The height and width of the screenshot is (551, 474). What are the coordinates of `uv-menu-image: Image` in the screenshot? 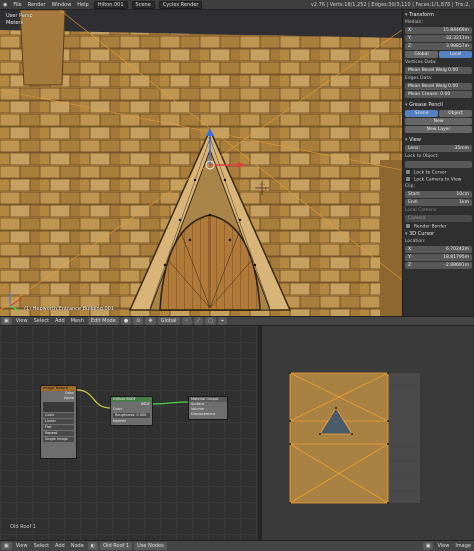 It's located at (463, 546).